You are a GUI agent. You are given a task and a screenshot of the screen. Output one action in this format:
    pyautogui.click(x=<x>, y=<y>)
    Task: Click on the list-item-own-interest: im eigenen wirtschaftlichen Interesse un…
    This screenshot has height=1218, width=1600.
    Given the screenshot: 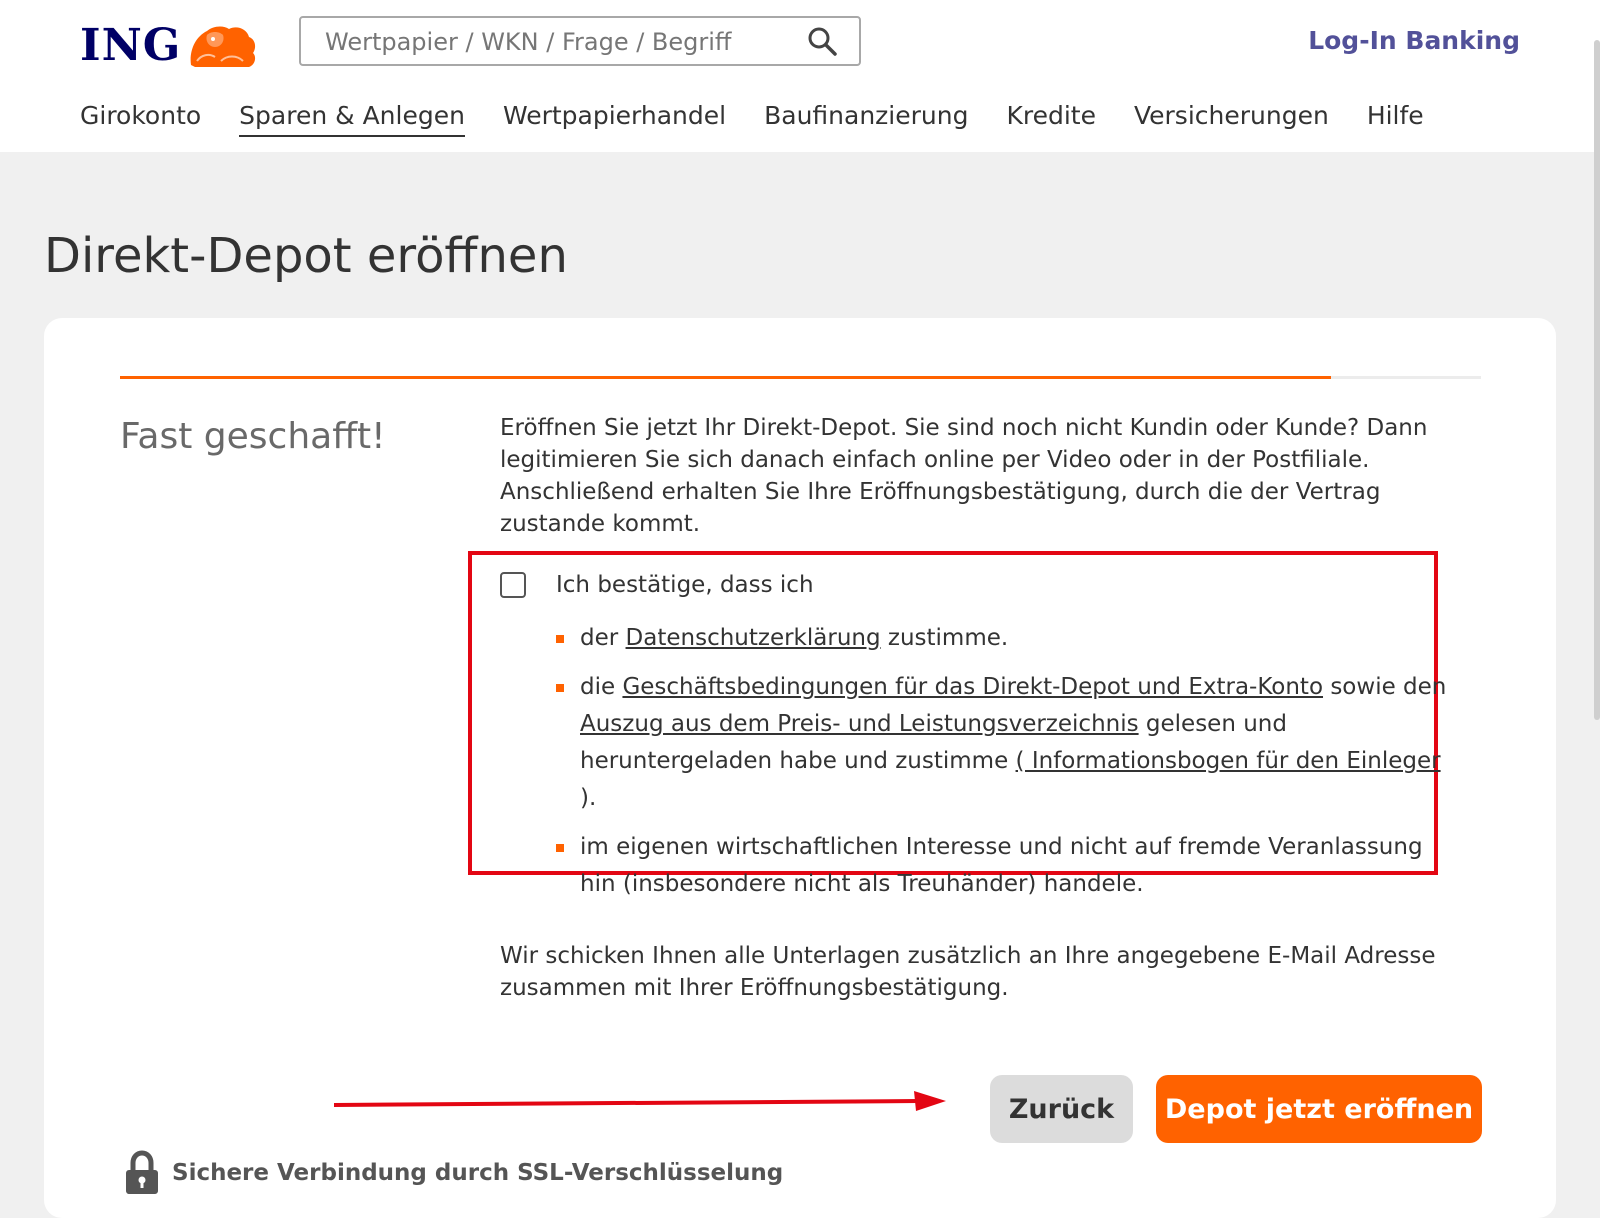 What is the action you would take?
    pyautogui.click(x=1006, y=866)
    